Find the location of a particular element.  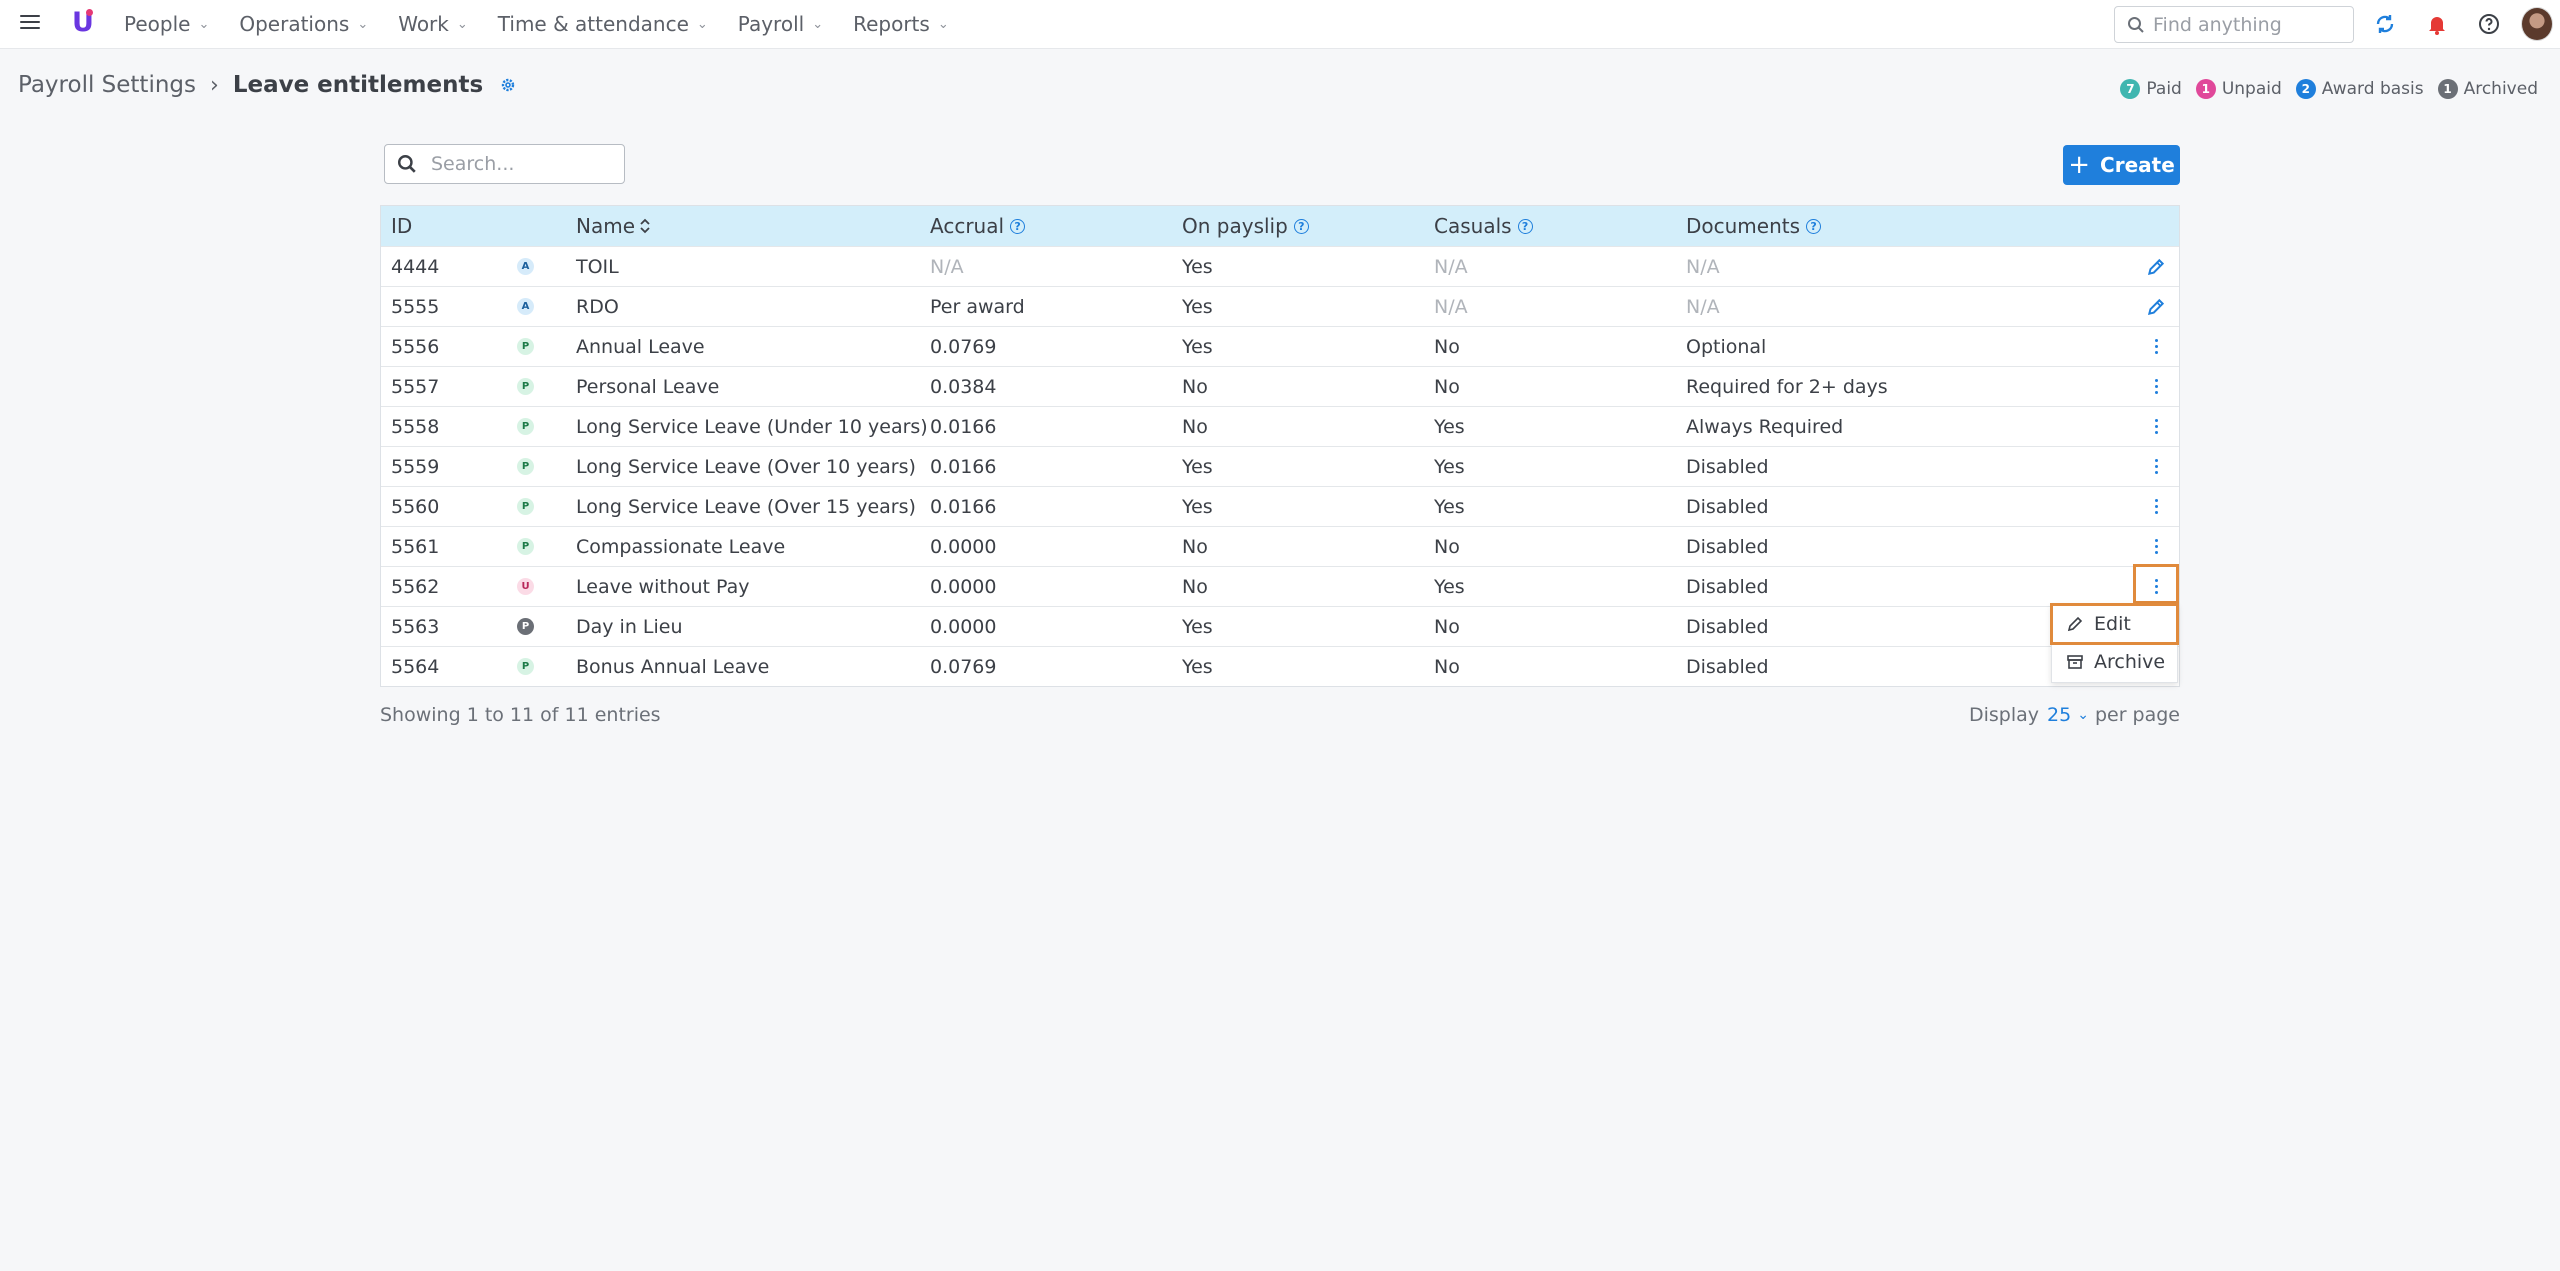

app-logo: U is located at coordinates (83, 23).